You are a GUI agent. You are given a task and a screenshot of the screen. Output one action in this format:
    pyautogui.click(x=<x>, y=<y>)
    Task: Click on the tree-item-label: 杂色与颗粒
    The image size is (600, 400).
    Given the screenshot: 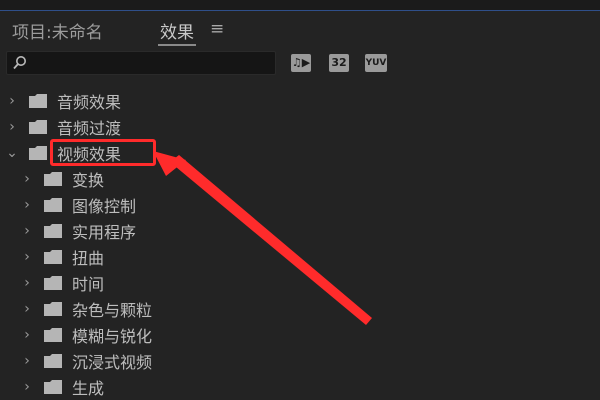 What is the action you would take?
    pyautogui.click(x=112, y=310)
    